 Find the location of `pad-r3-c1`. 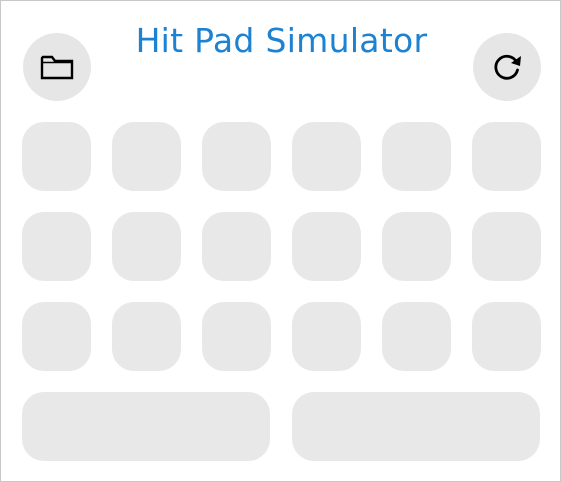

pad-r3-c1 is located at coordinates (56, 336).